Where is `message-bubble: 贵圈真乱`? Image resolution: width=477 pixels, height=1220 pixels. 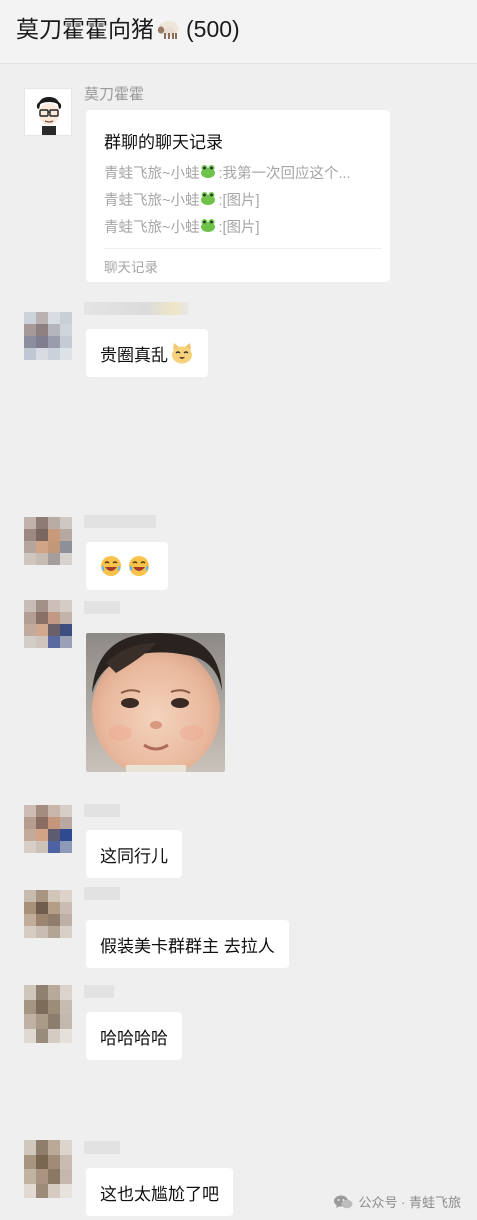 message-bubble: 贵圈真乱 is located at coordinates (147, 353).